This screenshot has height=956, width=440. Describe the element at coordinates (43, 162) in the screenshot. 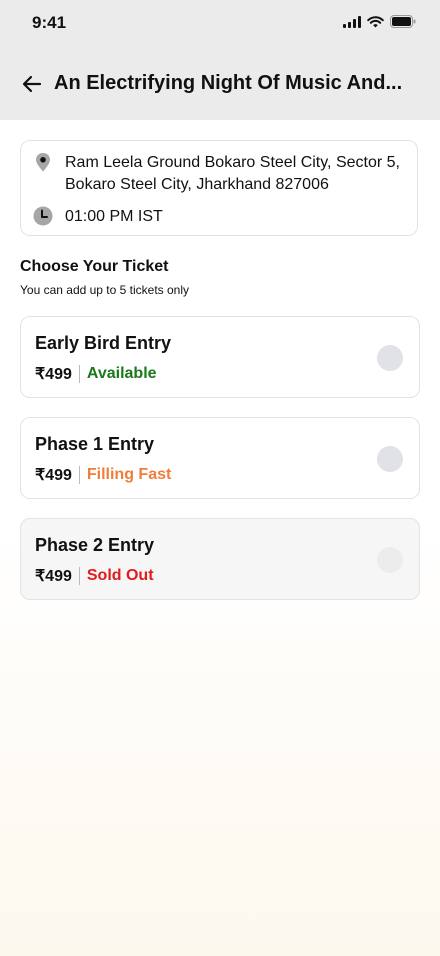

I see `location-pin-icon` at that location.